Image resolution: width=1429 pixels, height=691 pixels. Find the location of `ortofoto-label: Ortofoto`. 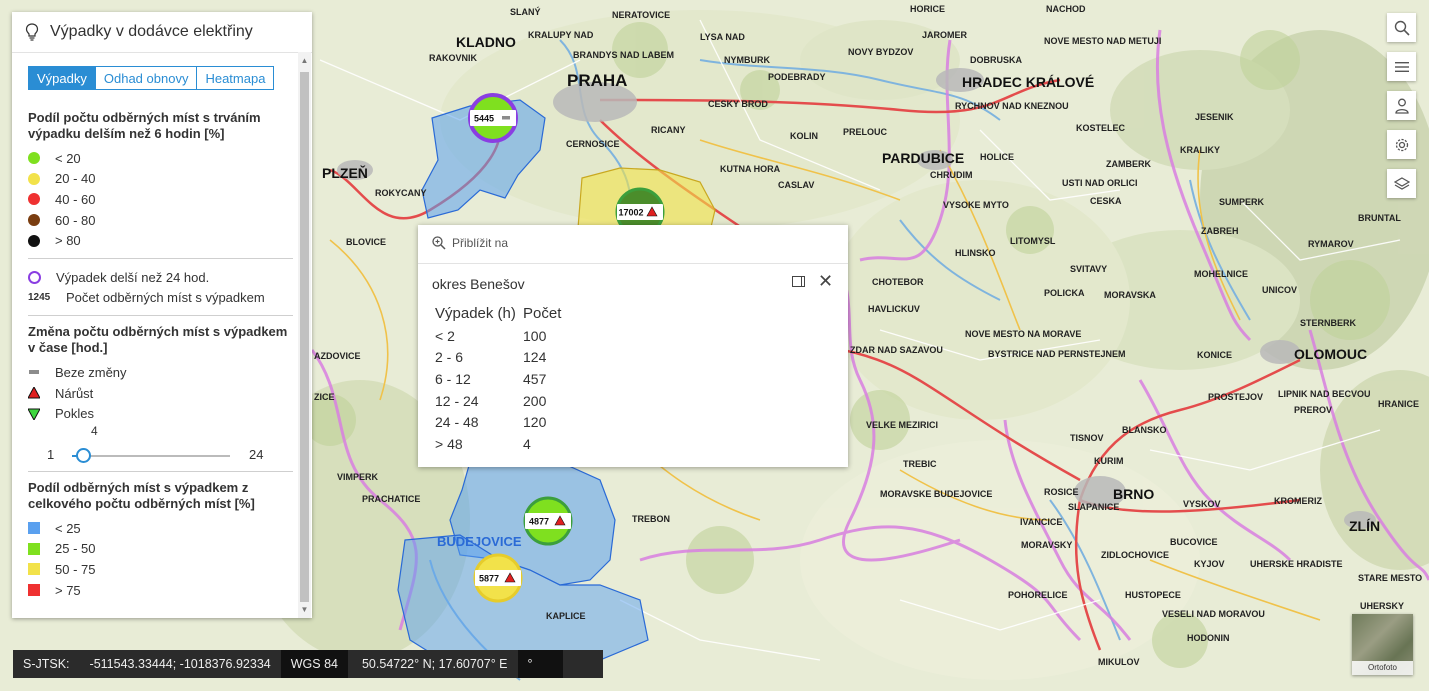

ortofoto-label: Ortofoto is located at coordinates (1382, 668).